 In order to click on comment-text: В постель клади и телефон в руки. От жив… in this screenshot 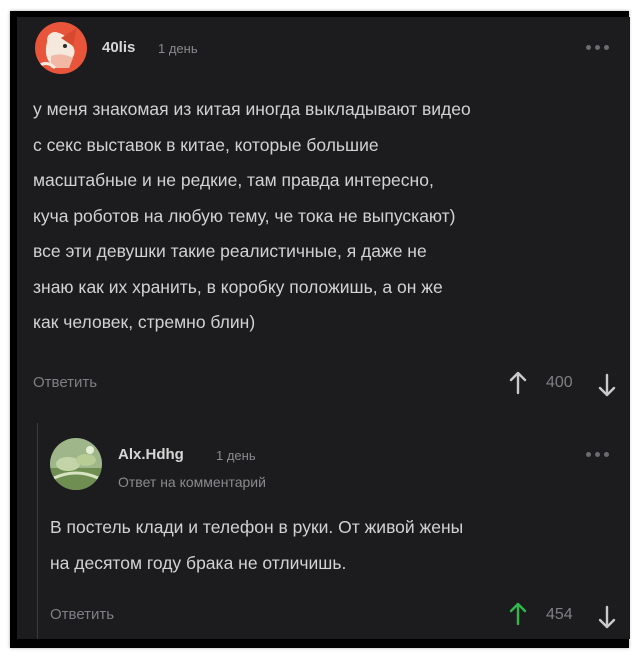, I will do `click(257, 545)`.